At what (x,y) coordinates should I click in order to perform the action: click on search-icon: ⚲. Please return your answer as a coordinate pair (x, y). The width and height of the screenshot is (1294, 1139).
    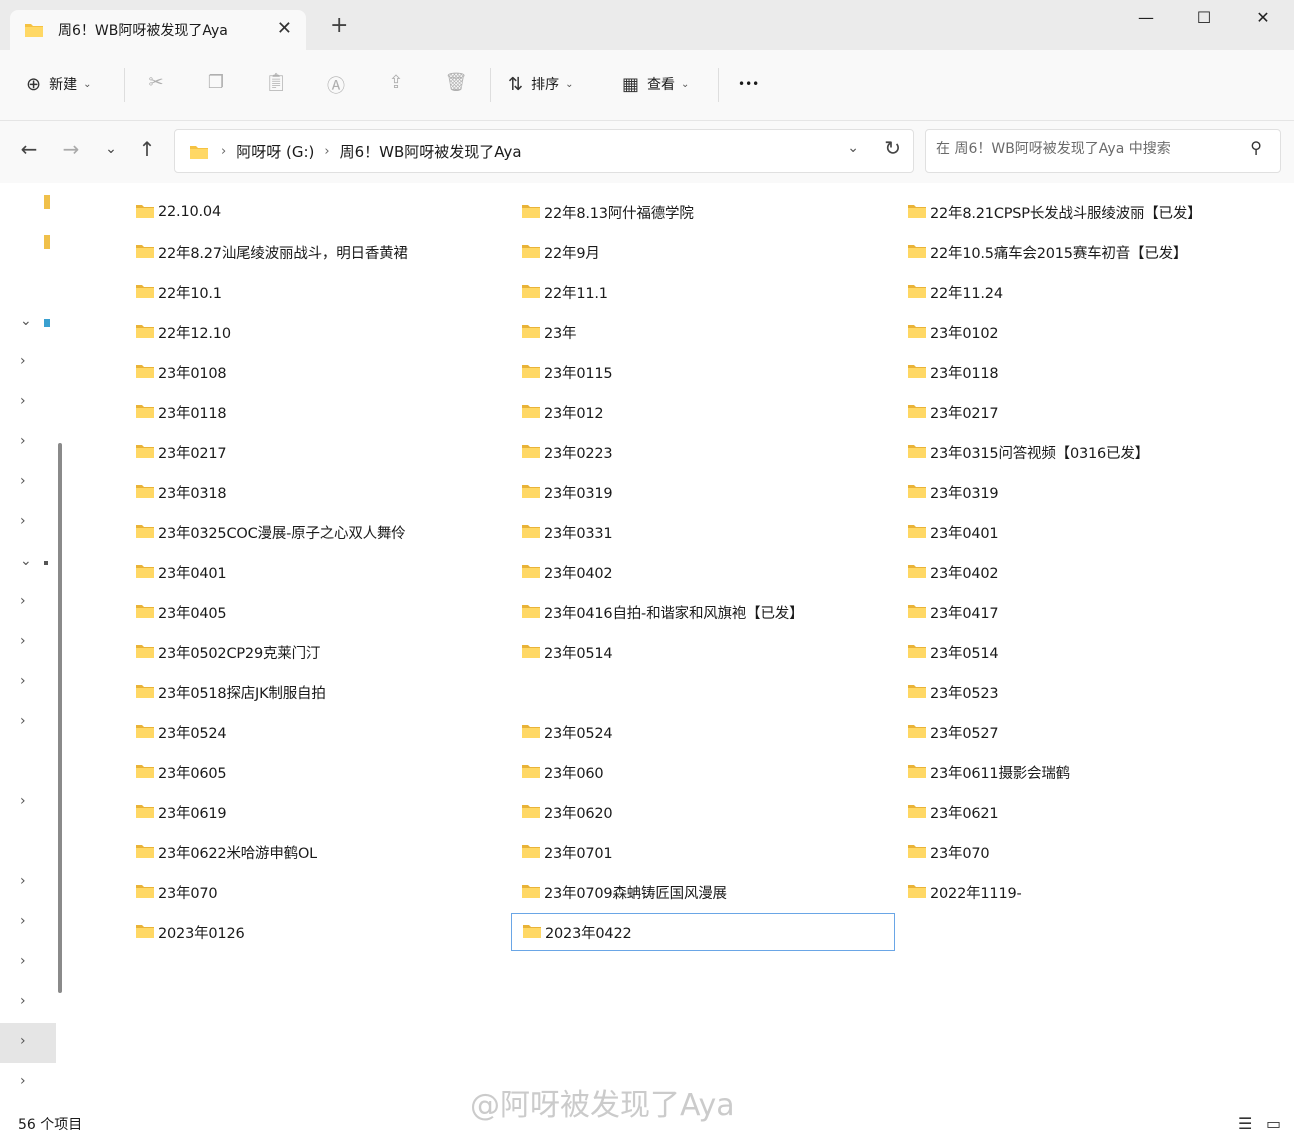
    Looking at the image, I should click on (1256, 147).